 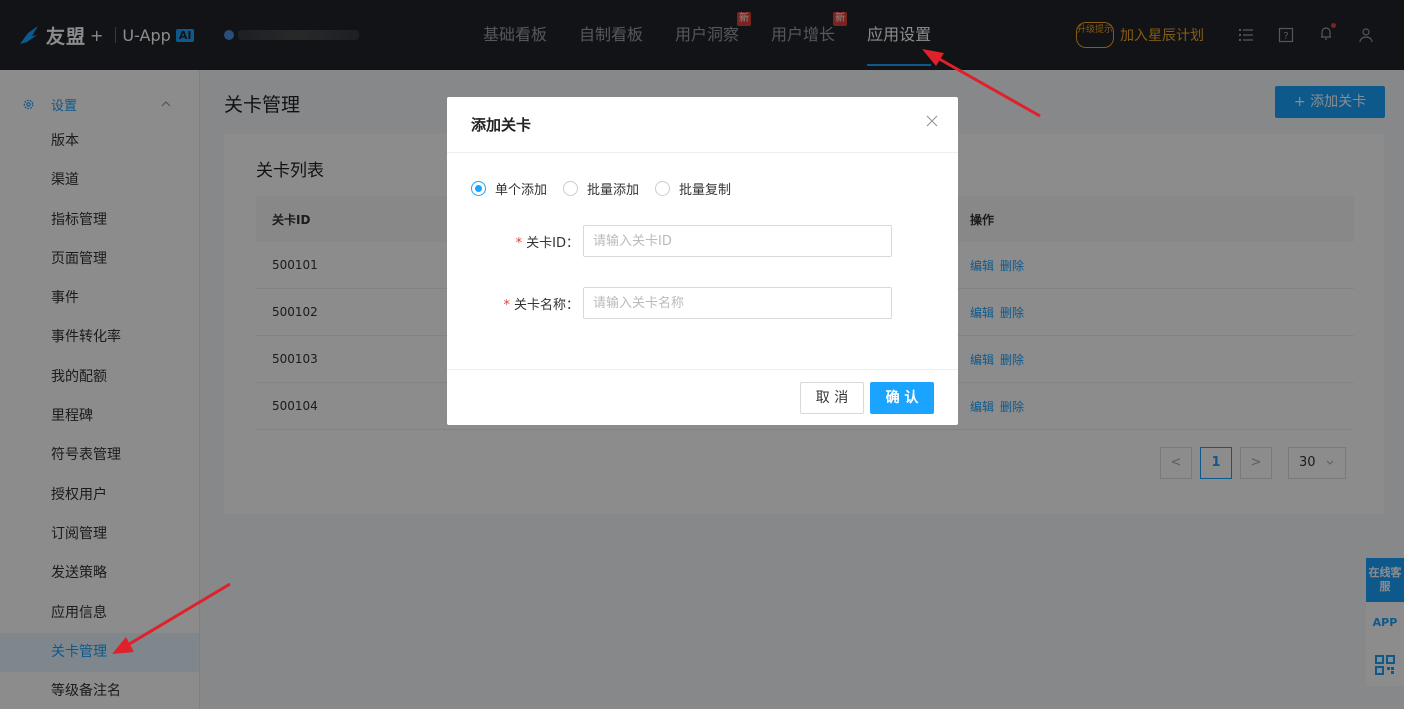 I want to click on level-name-input, so click(x=737, y=303).